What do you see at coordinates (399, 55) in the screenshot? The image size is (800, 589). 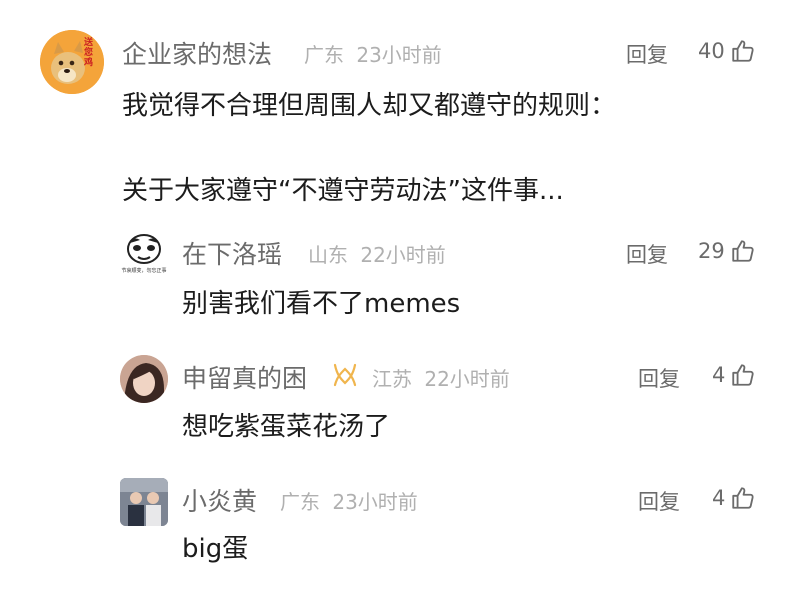 I see `comment-time: 23小时前` at bounding box center [399, 55].